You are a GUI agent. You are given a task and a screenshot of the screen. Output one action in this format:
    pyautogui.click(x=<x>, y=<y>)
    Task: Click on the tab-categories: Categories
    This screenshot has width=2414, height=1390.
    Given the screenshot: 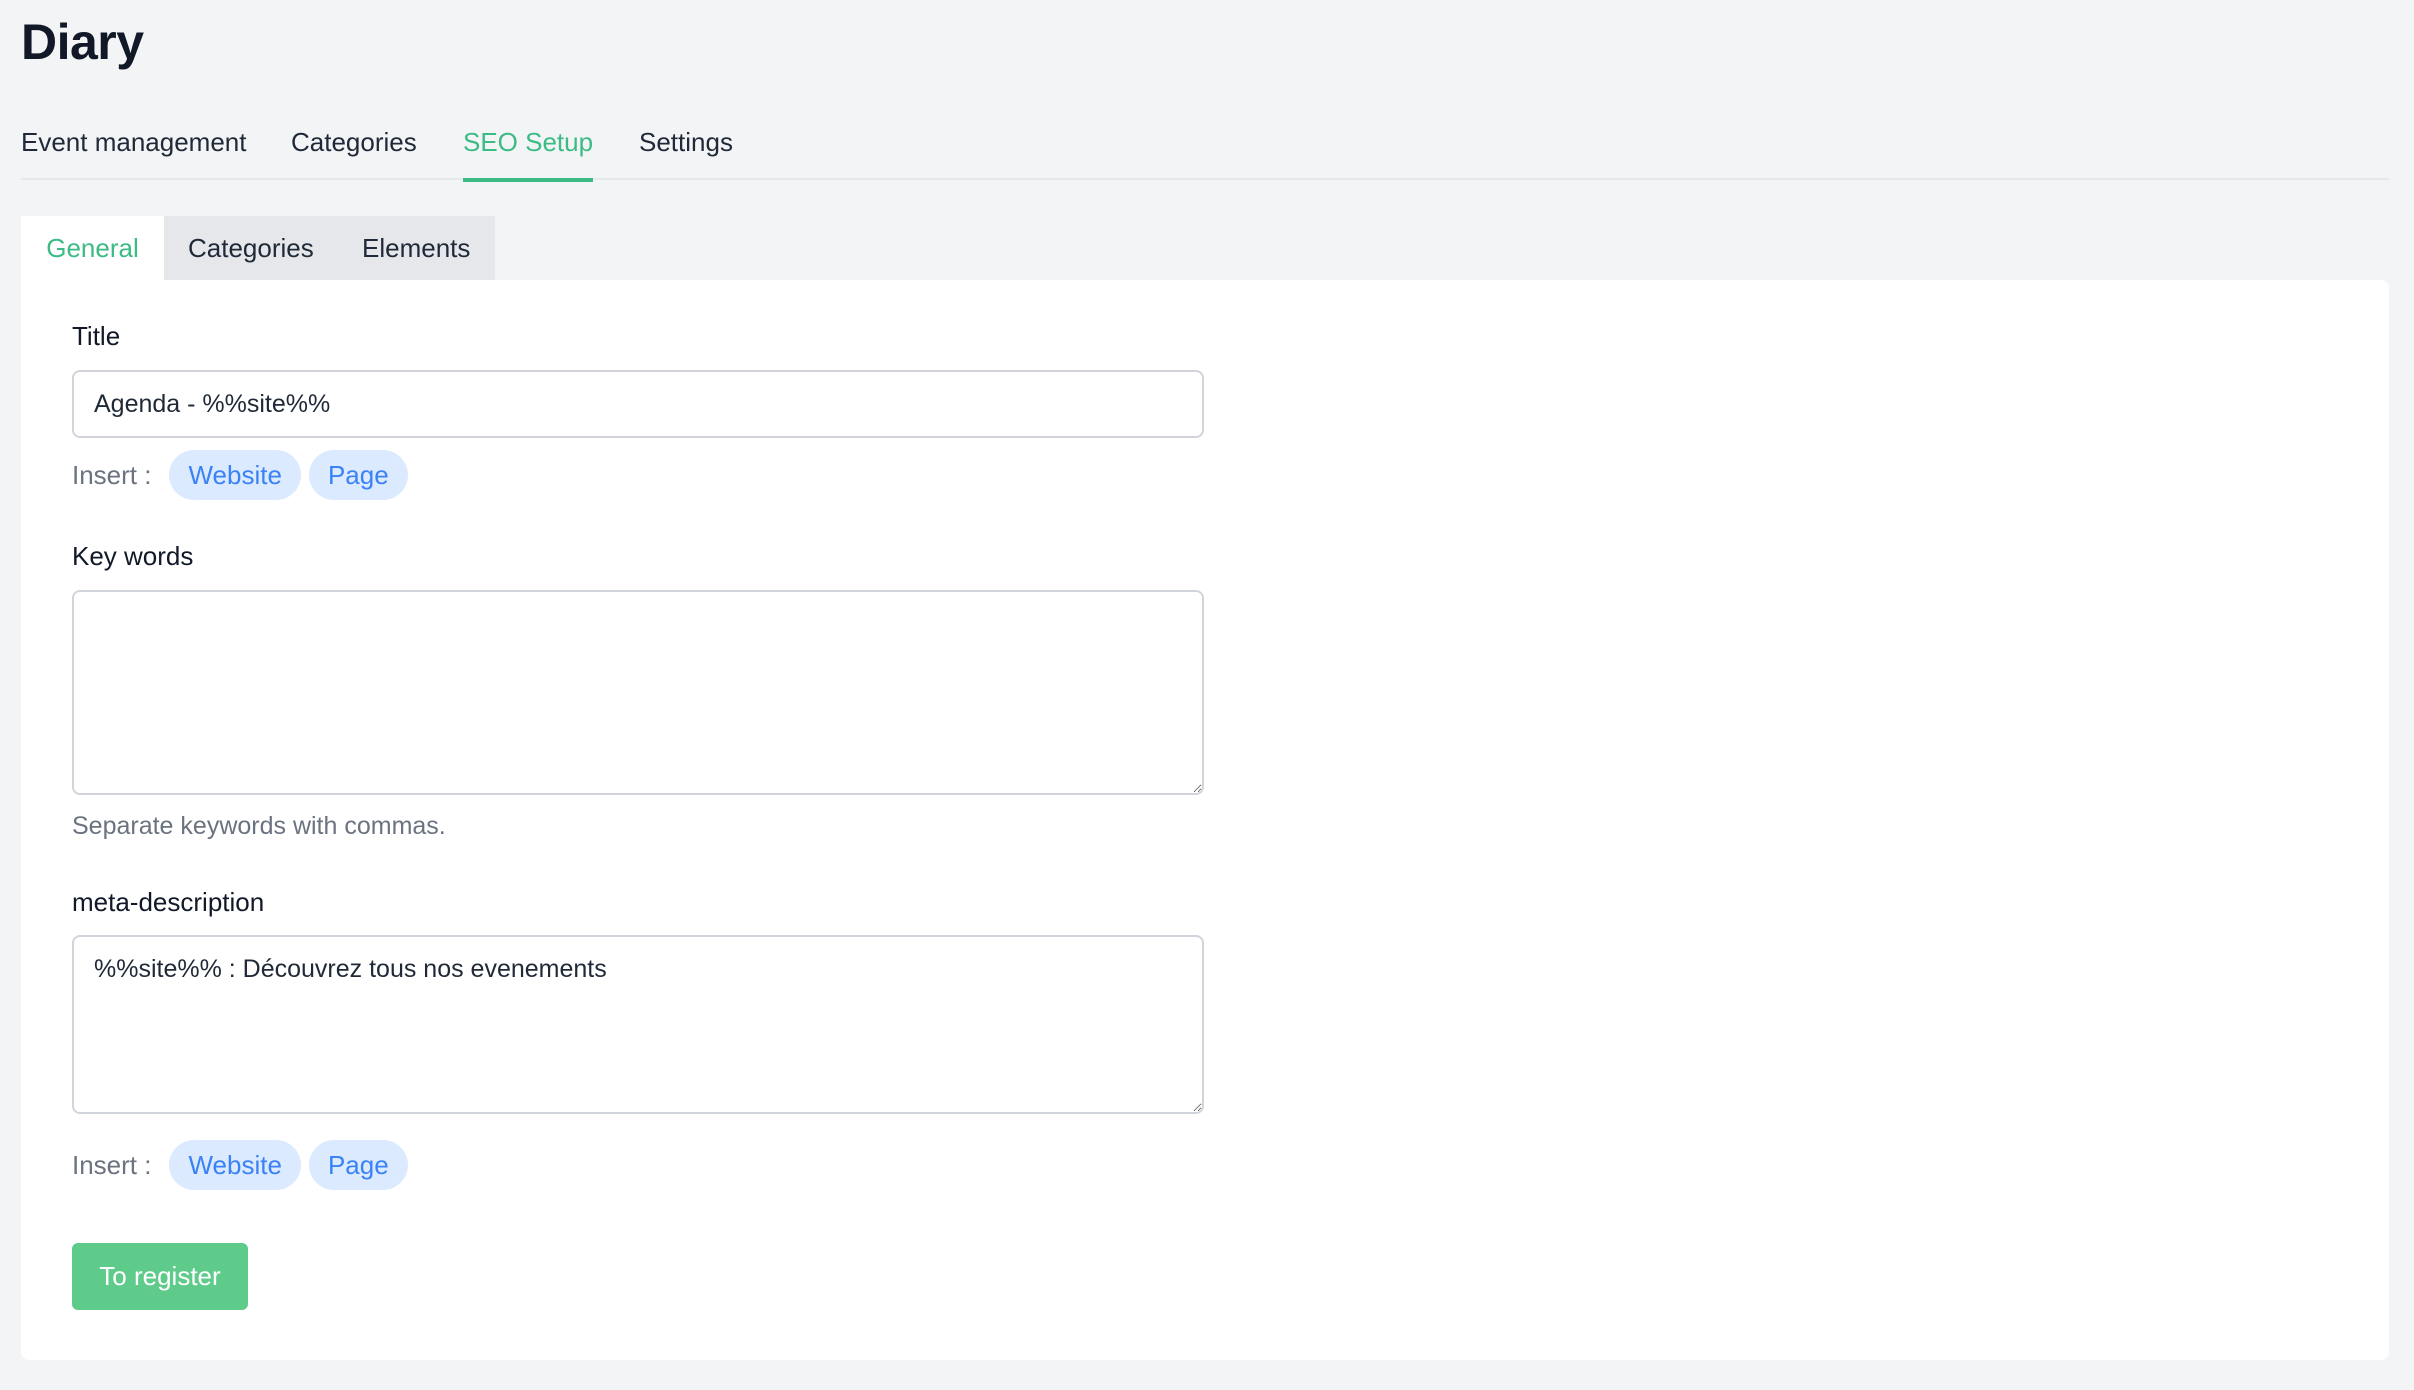 What is the action you would take?
    pyautogui.click(x=354, y=147)
    